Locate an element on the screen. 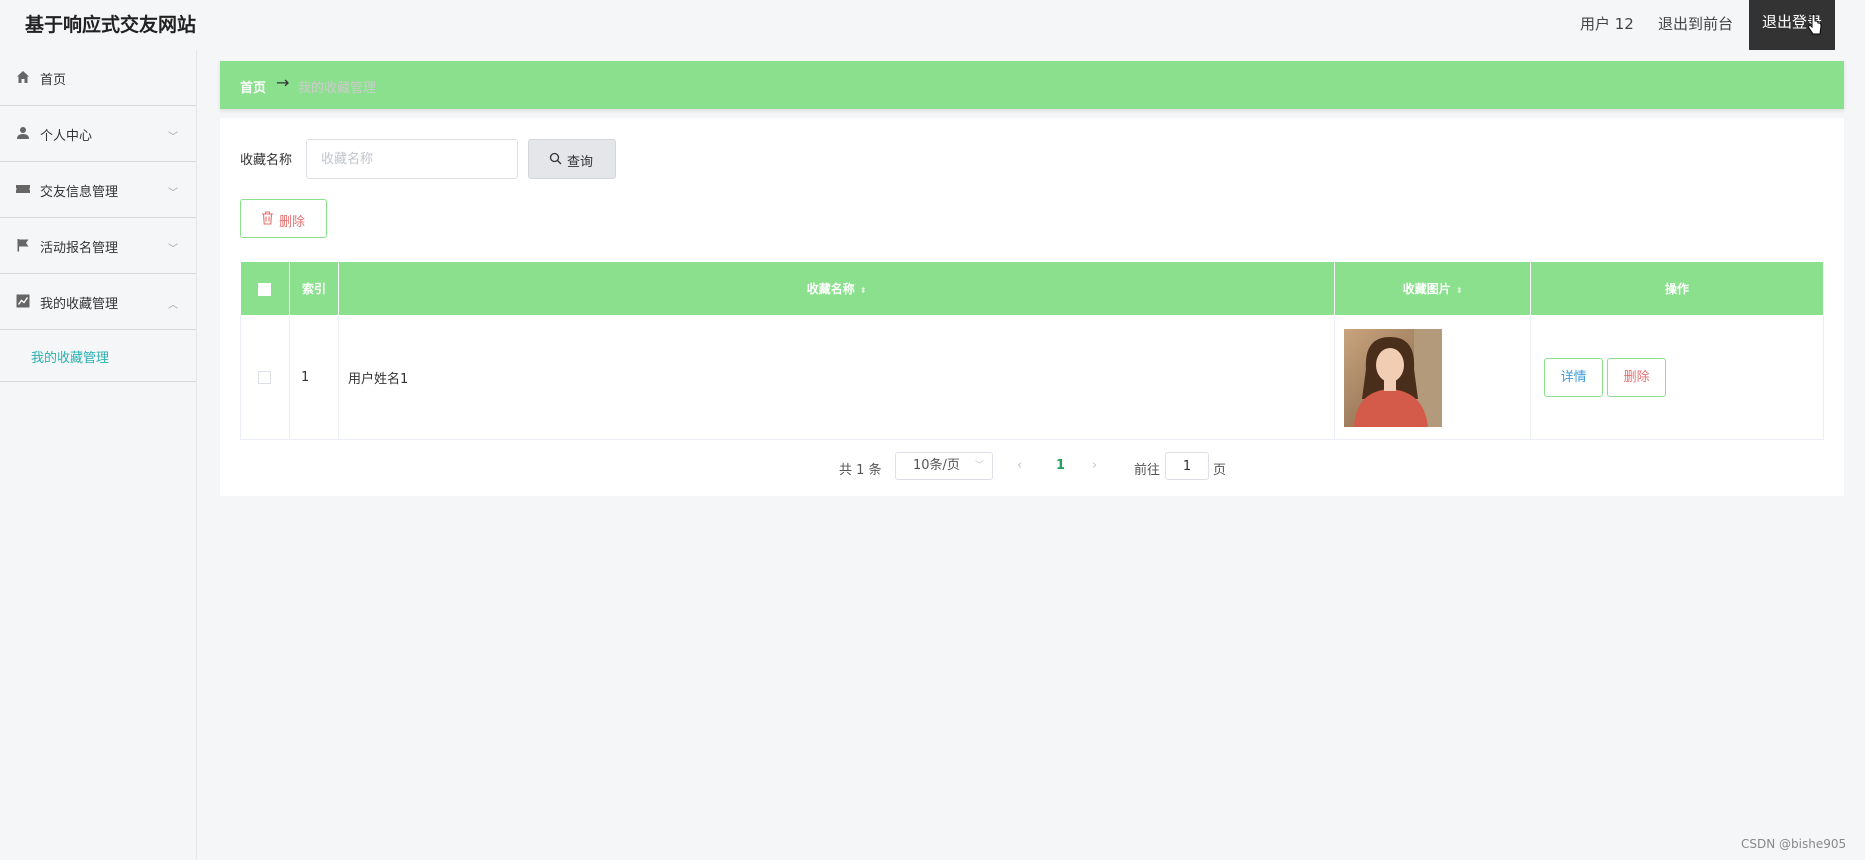 The width and height of the screenshot is (1865, 860). logout-button: 退出登录 is located at coordinates (1792, 25).